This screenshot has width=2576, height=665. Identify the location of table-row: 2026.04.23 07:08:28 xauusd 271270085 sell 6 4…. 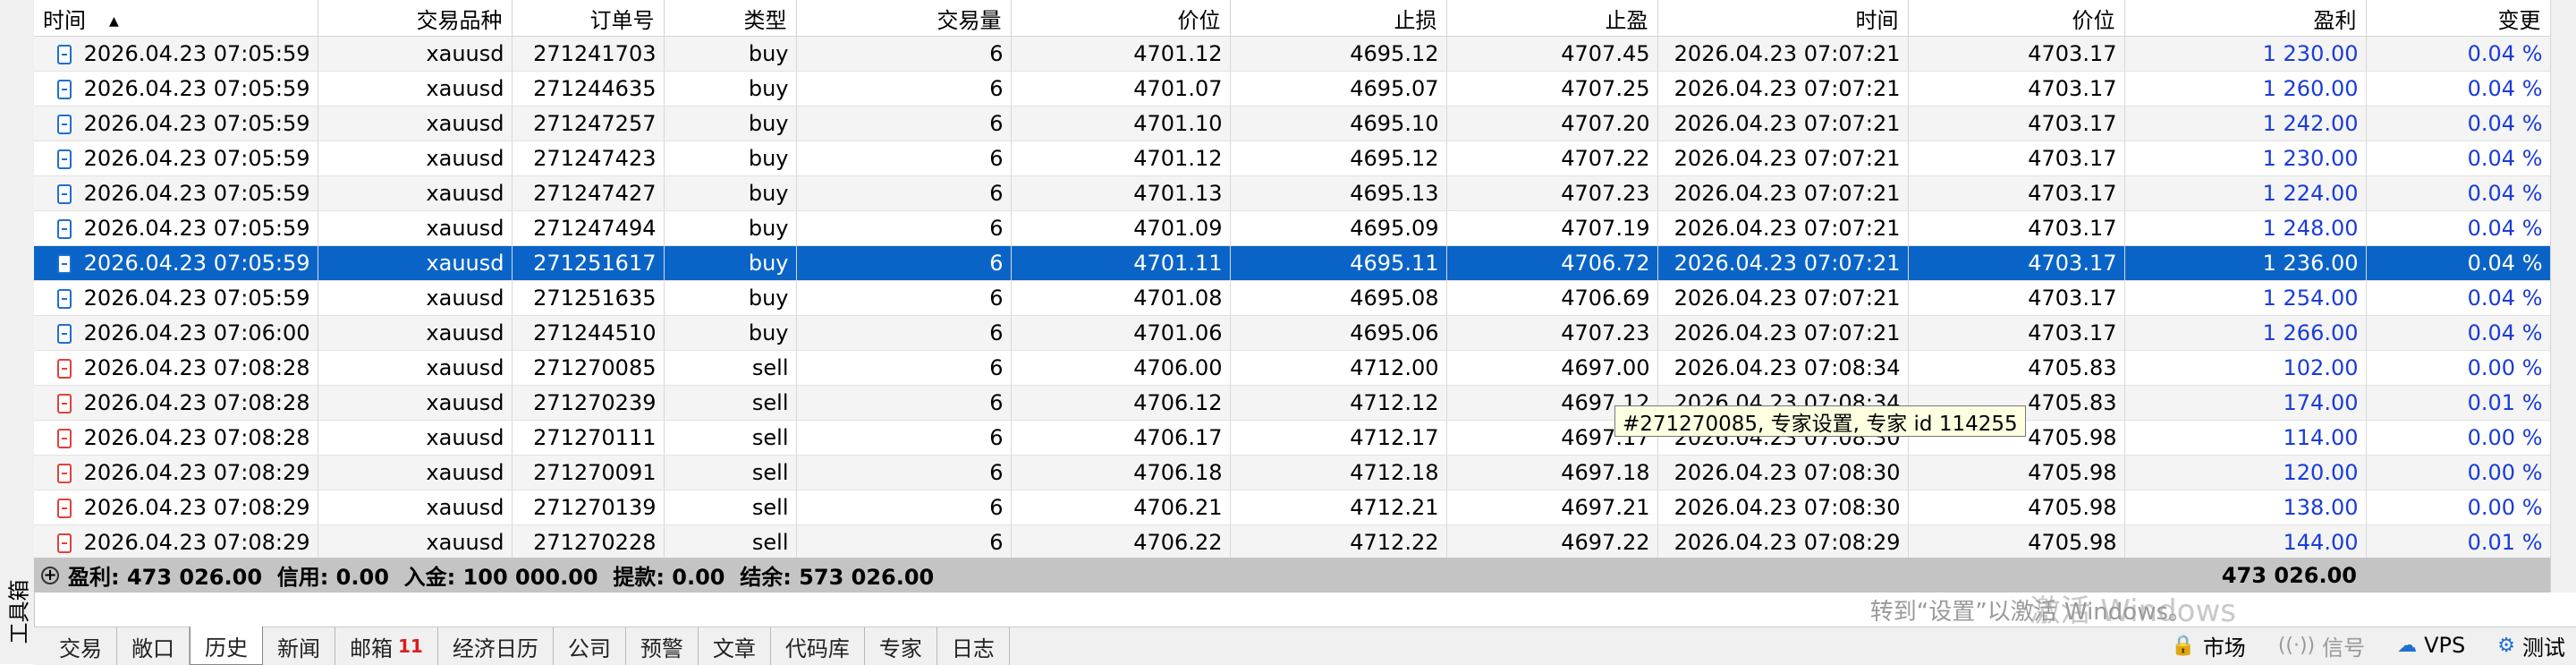
(1292, 368).